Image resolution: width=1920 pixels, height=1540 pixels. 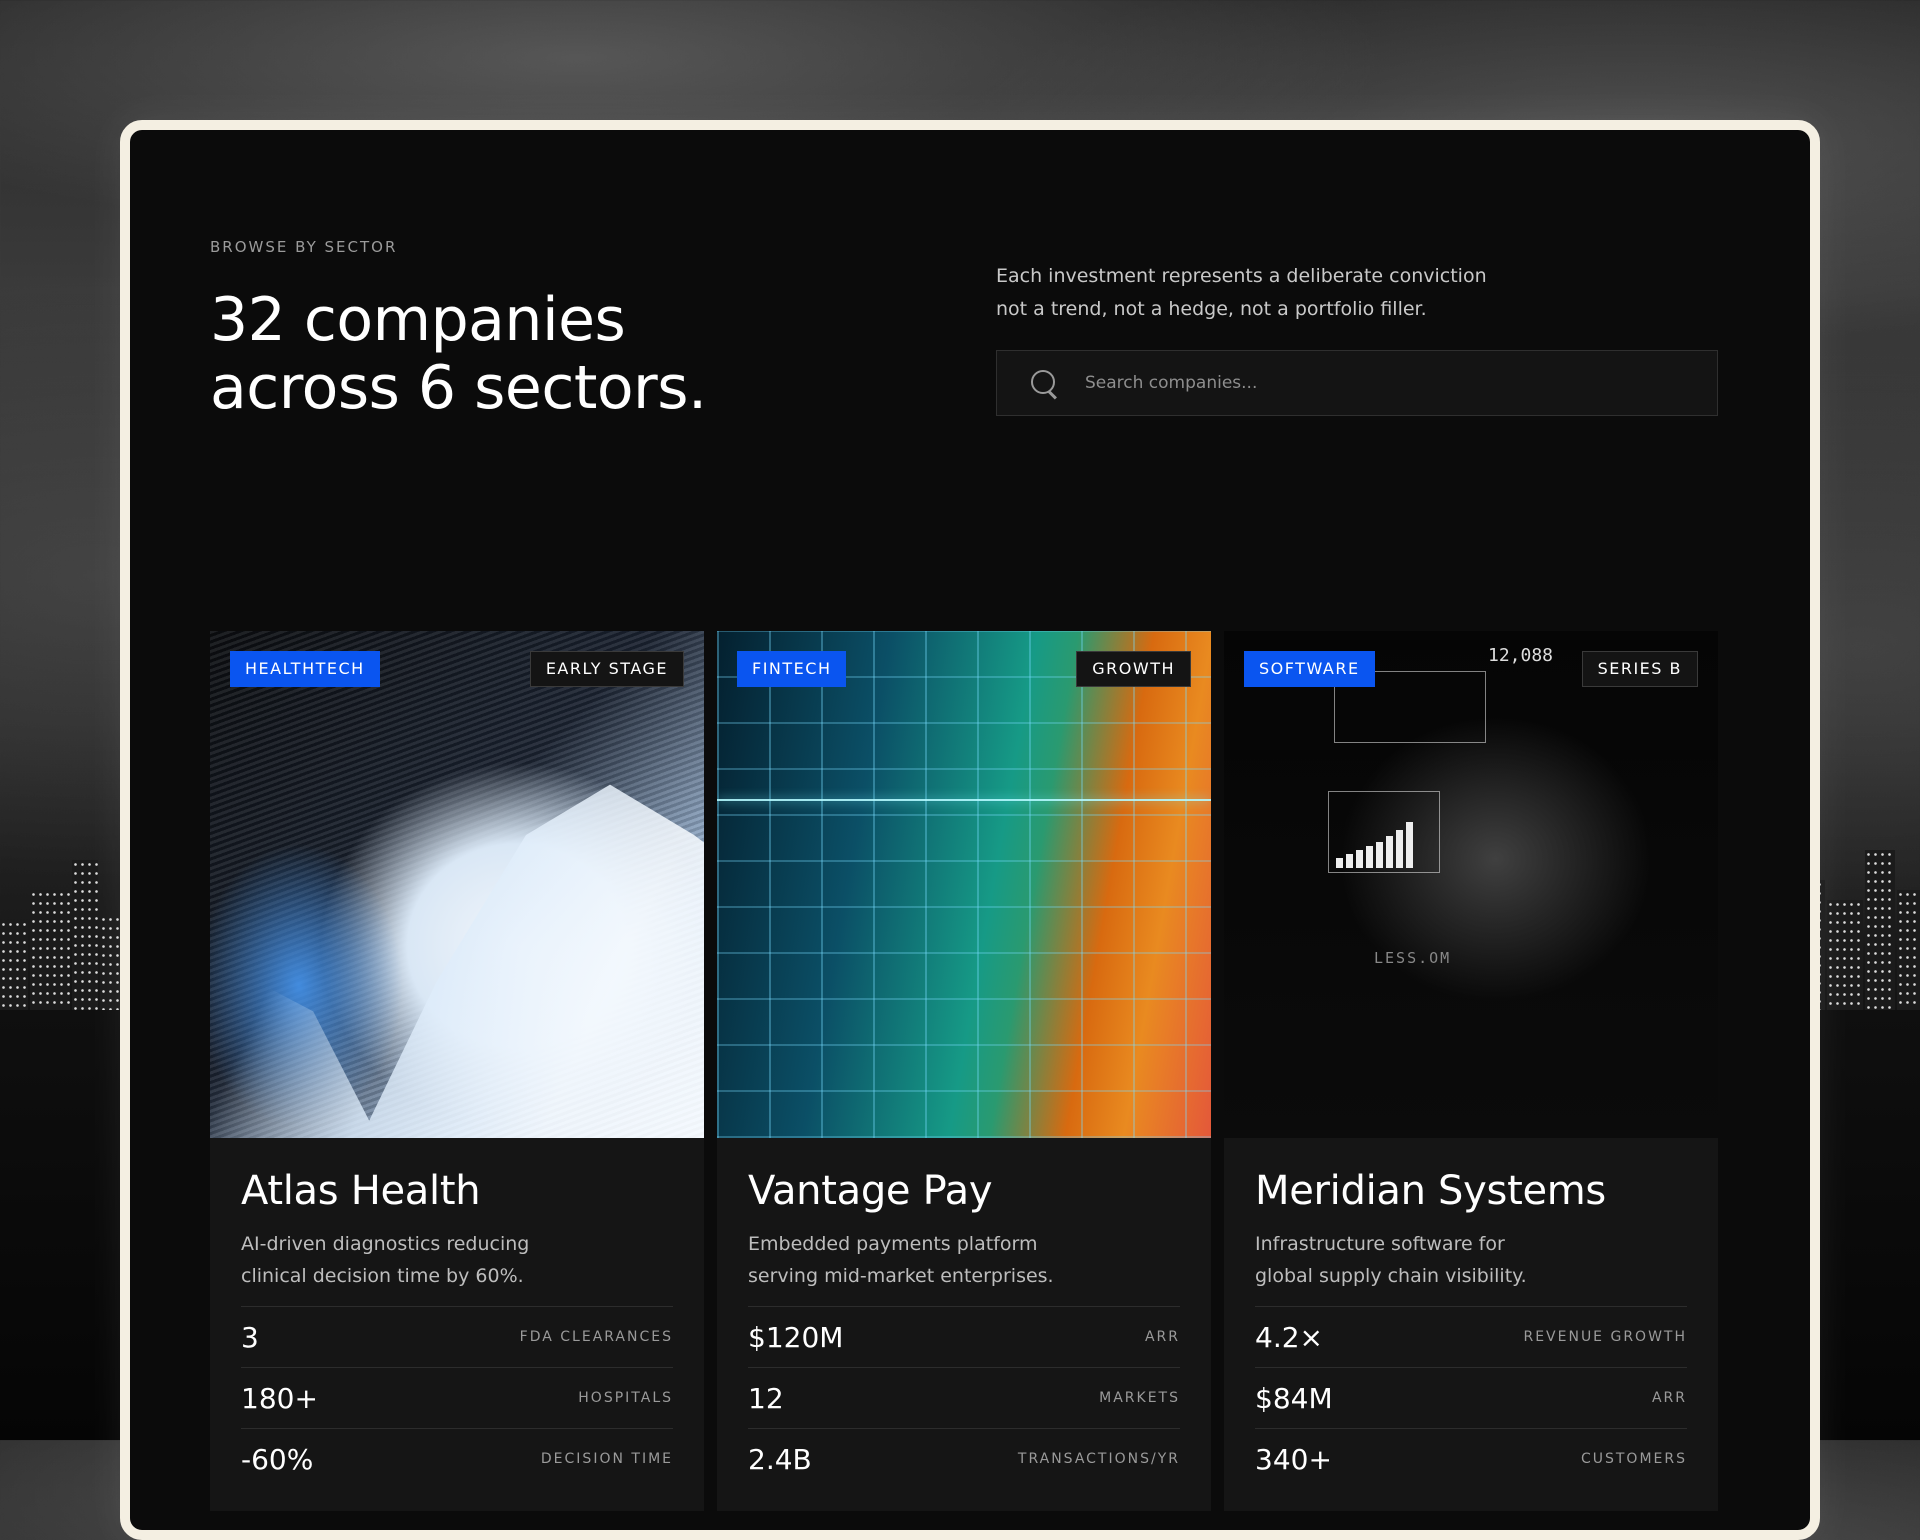 What do you see at coordinates (1294, 1398) in the screenshot?
I see `metric-value: $84M` at bounding box center [1294, 1398].